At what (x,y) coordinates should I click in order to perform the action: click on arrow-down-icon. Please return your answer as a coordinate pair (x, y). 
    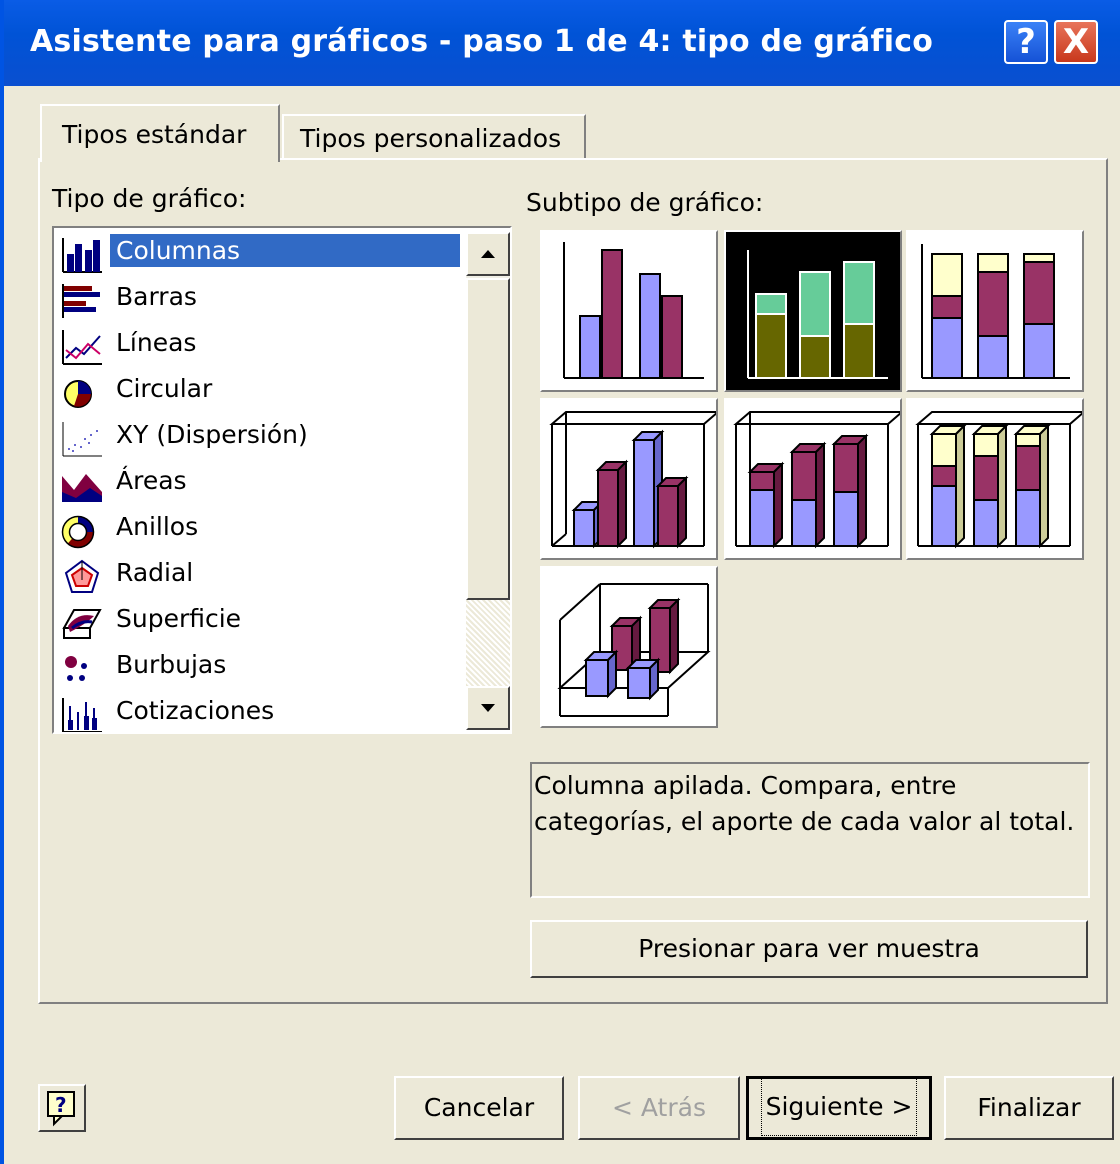
    Looking at the image, I should click on (488, 708).